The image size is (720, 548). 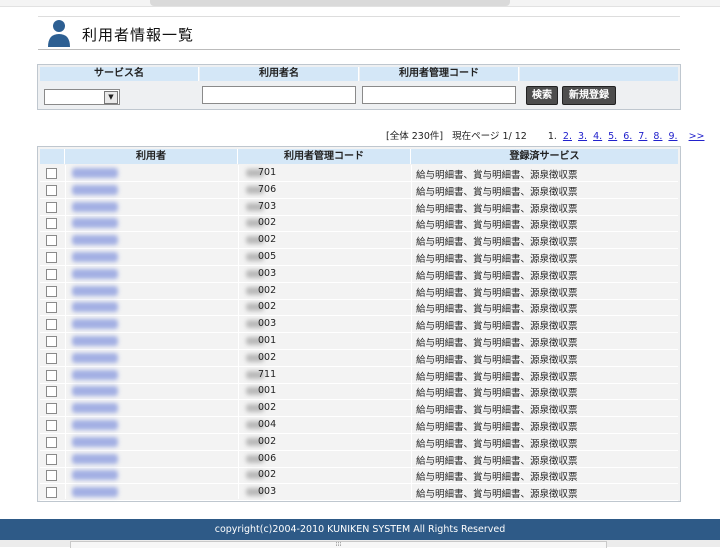 I want to click on actions-header, so click(x=599, y=74).